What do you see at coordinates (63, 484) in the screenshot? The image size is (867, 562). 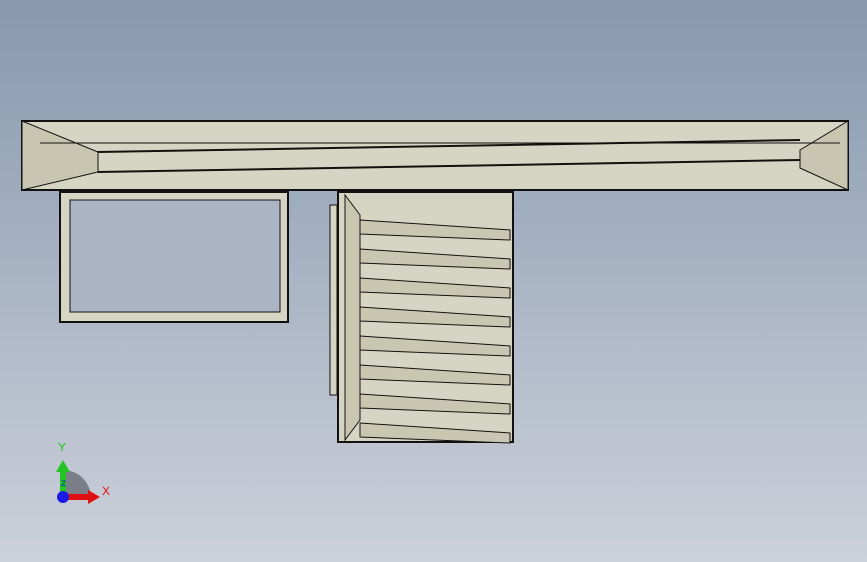 I see `axis-label: Z` at bounding box center [63, 484].